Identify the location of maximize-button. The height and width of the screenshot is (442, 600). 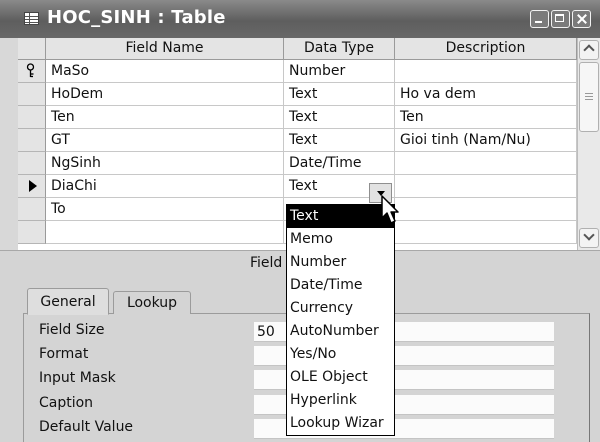
(560, 19).